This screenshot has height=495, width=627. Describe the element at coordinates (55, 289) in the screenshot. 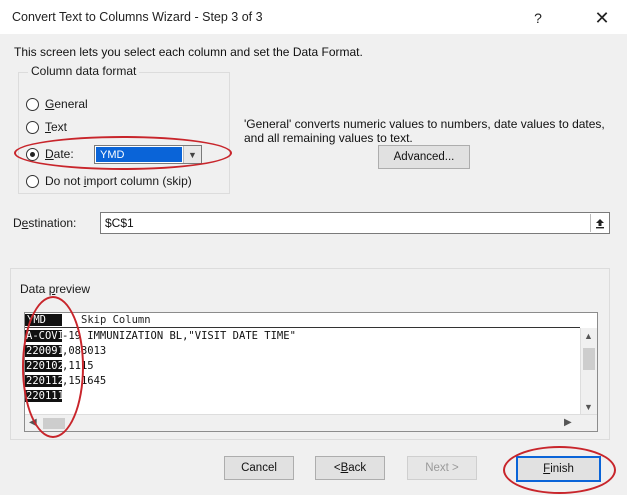

I see `data-preview-label: Data preview` at that location.